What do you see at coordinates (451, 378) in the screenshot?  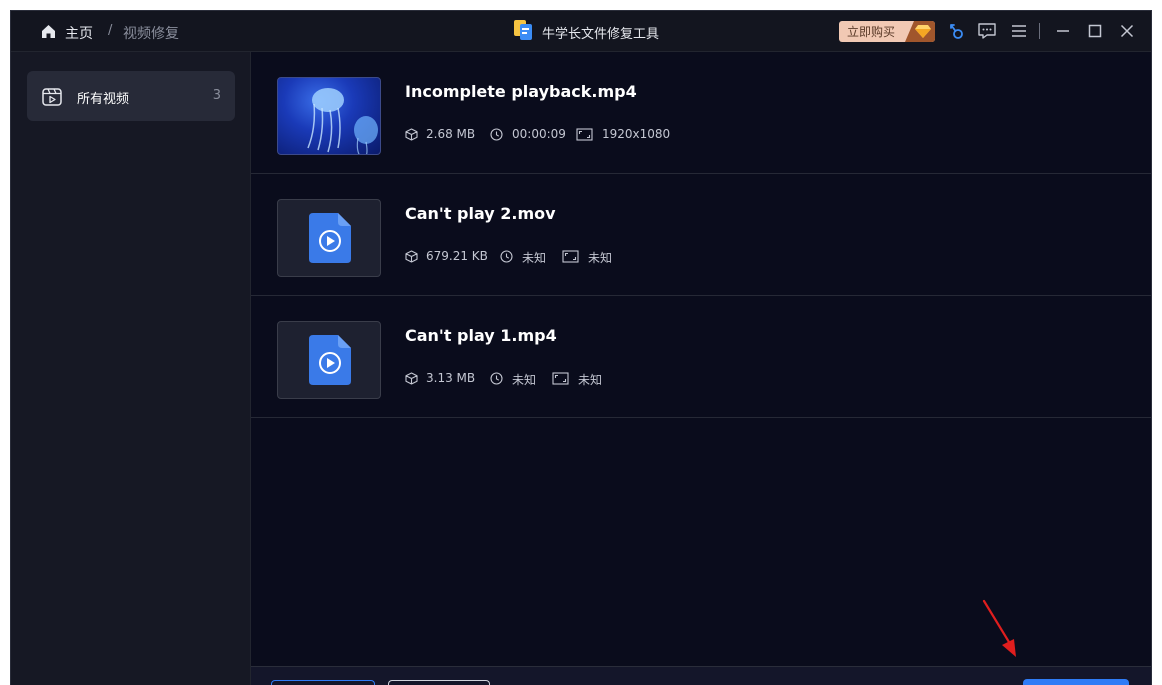 I see `file-size: 3.13 MB` at bounding box center [451, 378].